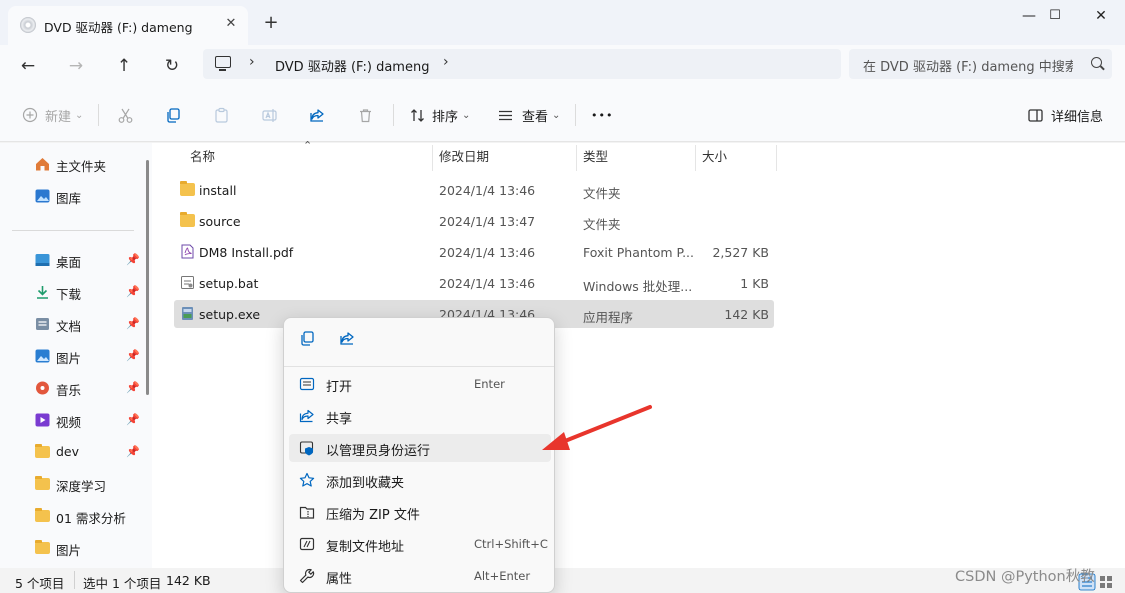 Image resolution: width=1125 pixels, height=593 pixels. What do you see at coordinates (528, 115) in the screenshot?
I see `view-button: 查看 ⌄` at bounding box center [528, 115].